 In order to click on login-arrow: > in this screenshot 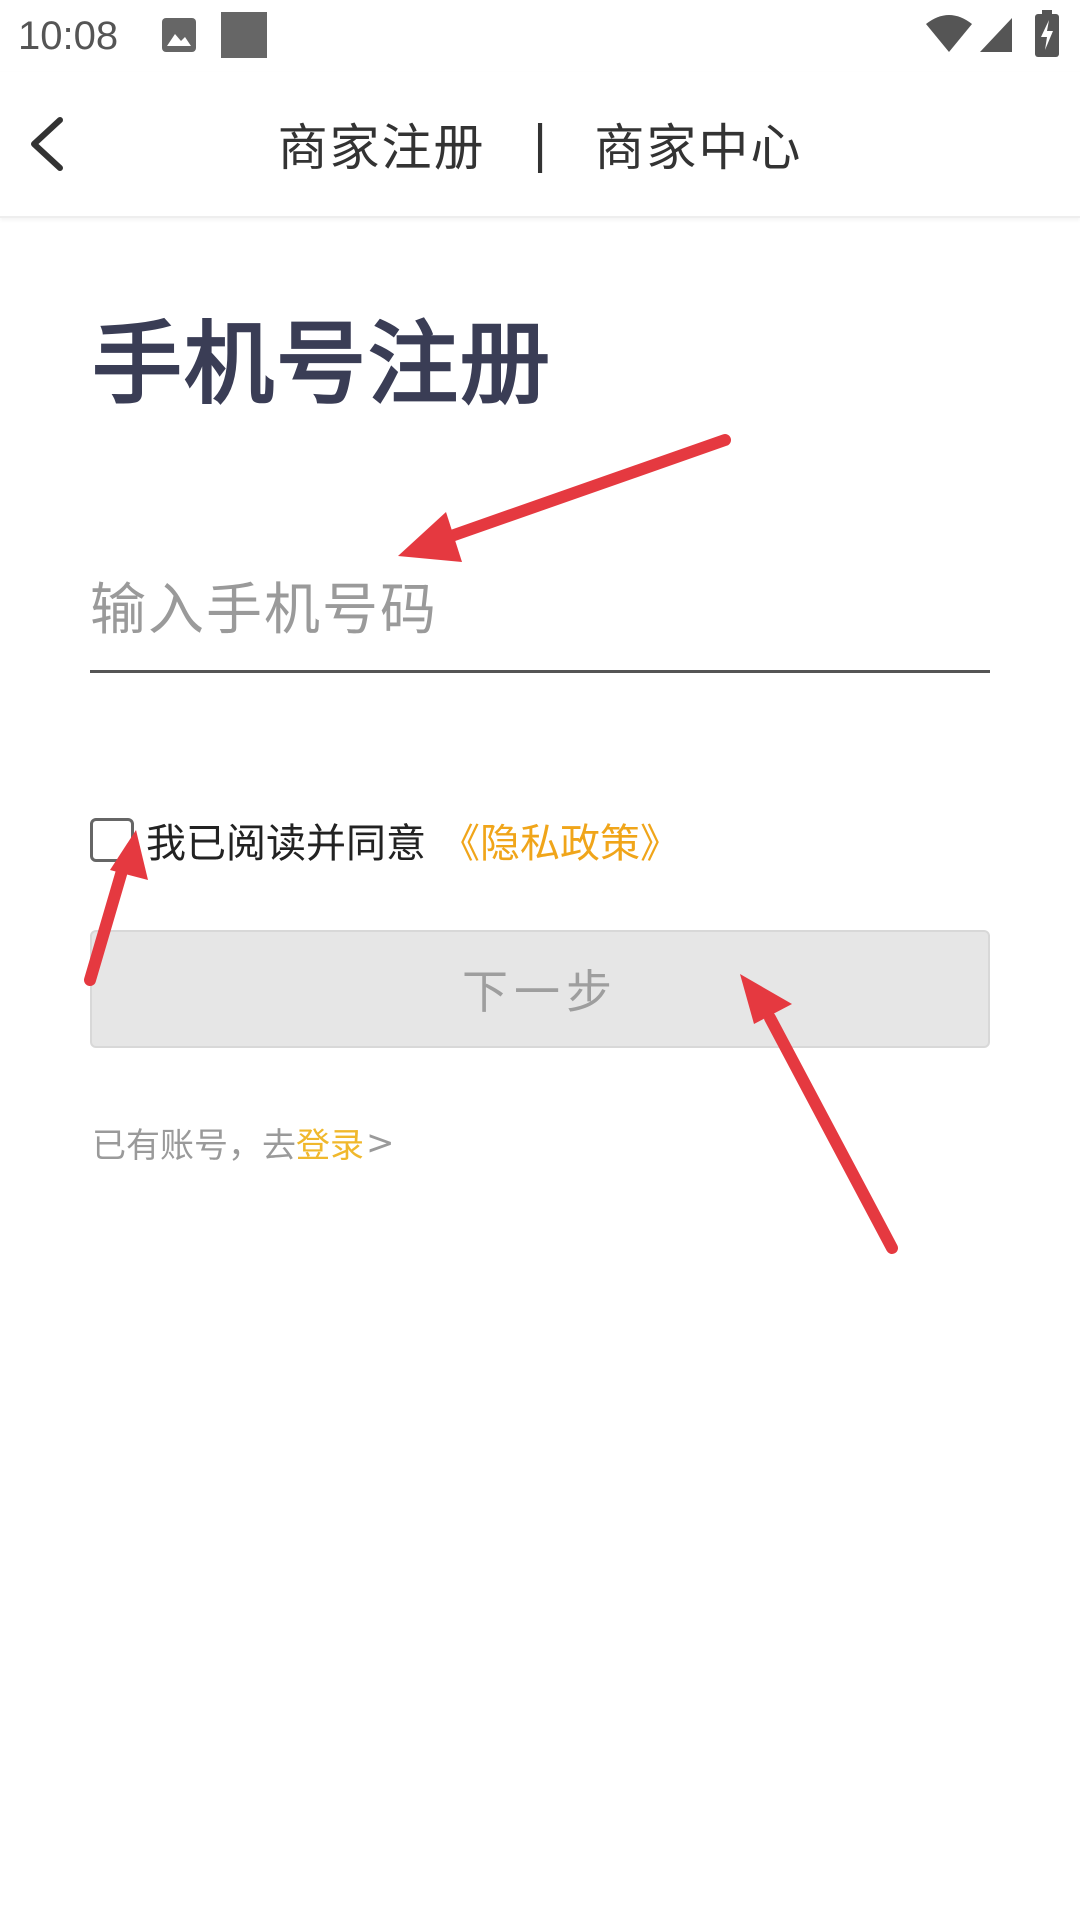, I will do `click(380, 1142)`.